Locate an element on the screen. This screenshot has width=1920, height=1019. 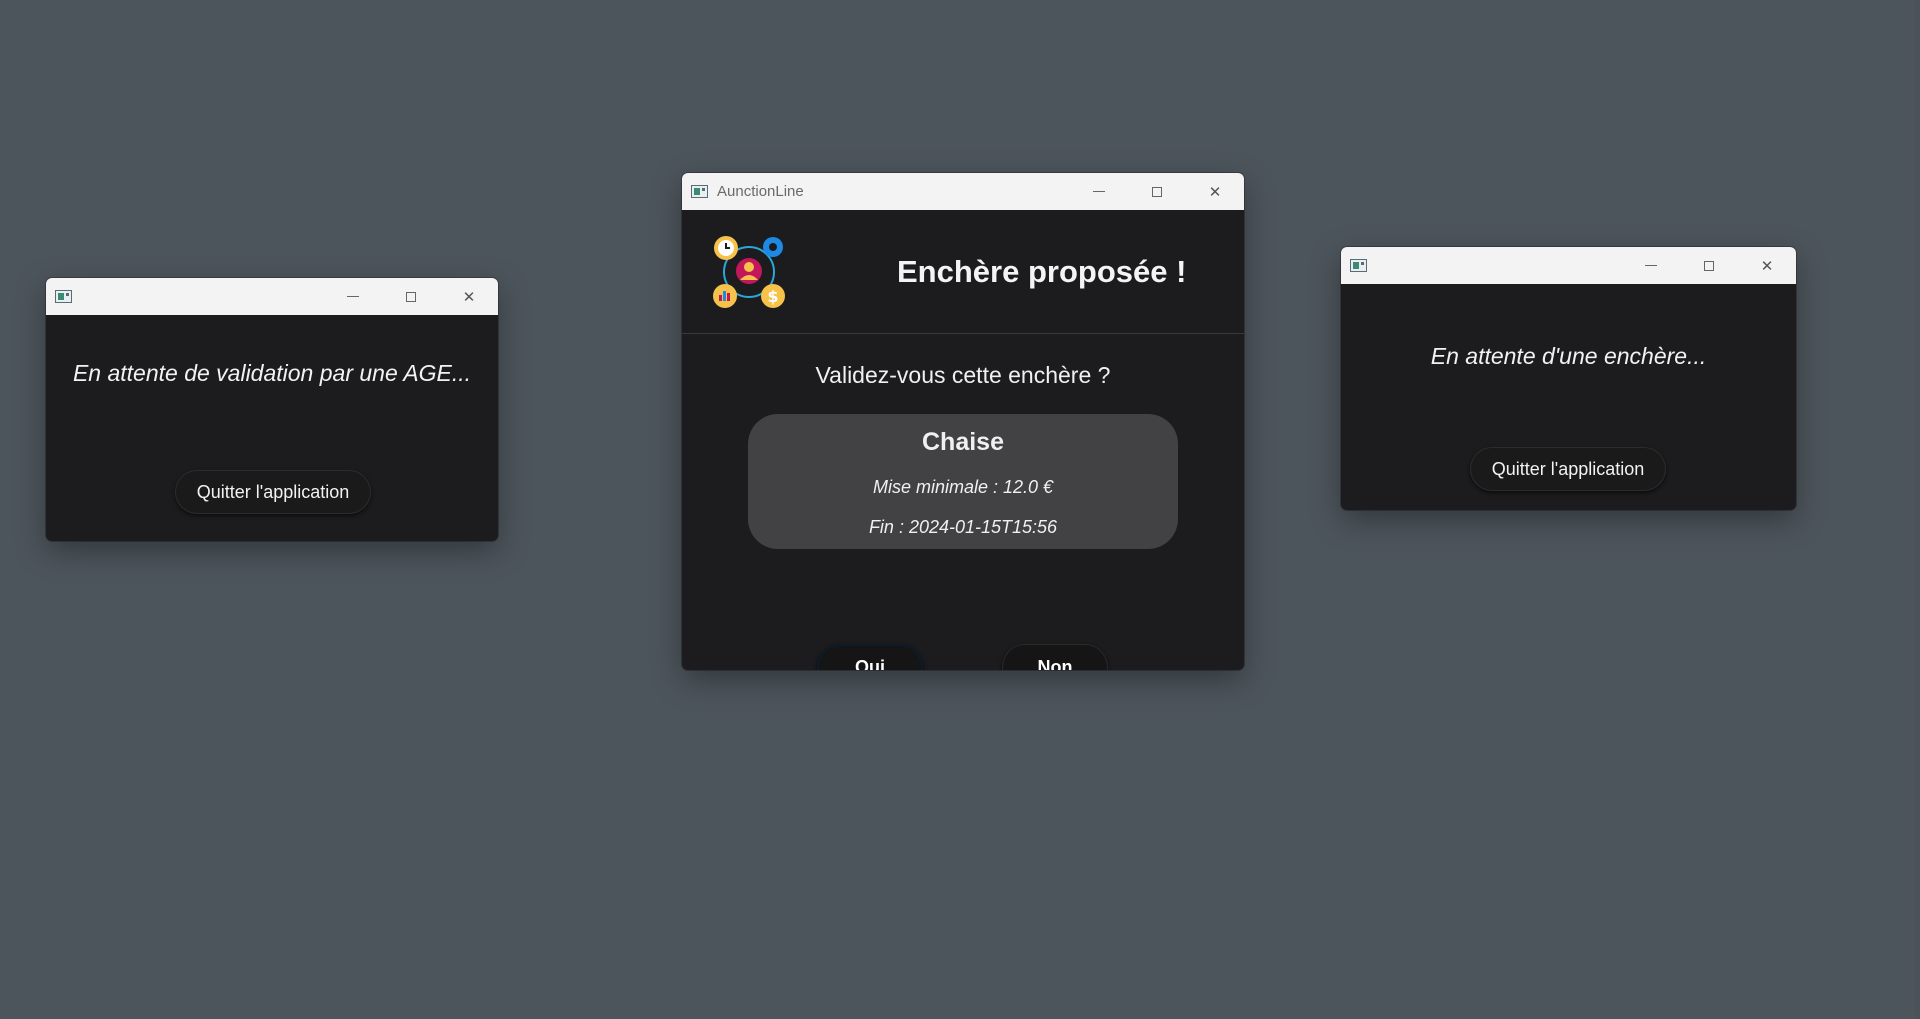
no-button: Non is located at coordinates (1055, 657).